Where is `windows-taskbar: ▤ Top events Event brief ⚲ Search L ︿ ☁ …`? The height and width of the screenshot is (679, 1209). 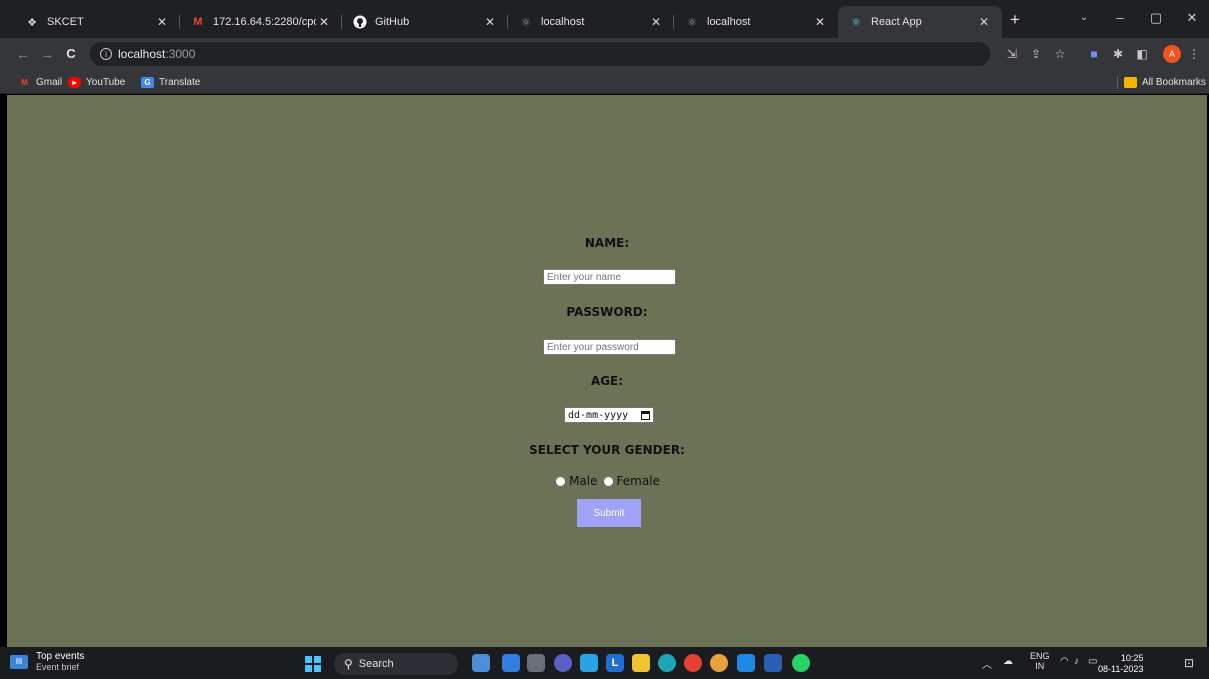 windows-taskbar: ▤ Top events Event brief ⚲ Search L ︿ ☁ … is located at coordinates (604, 663).